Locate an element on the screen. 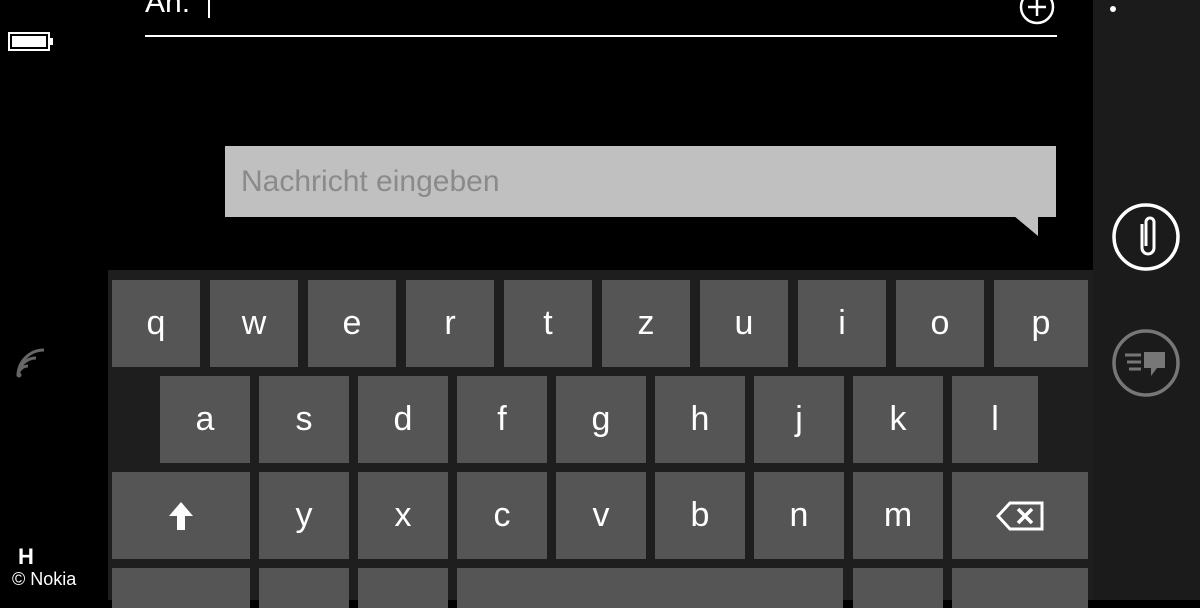 The image size is (1200, 608). key-h: h is located at coordinates (700, 419).